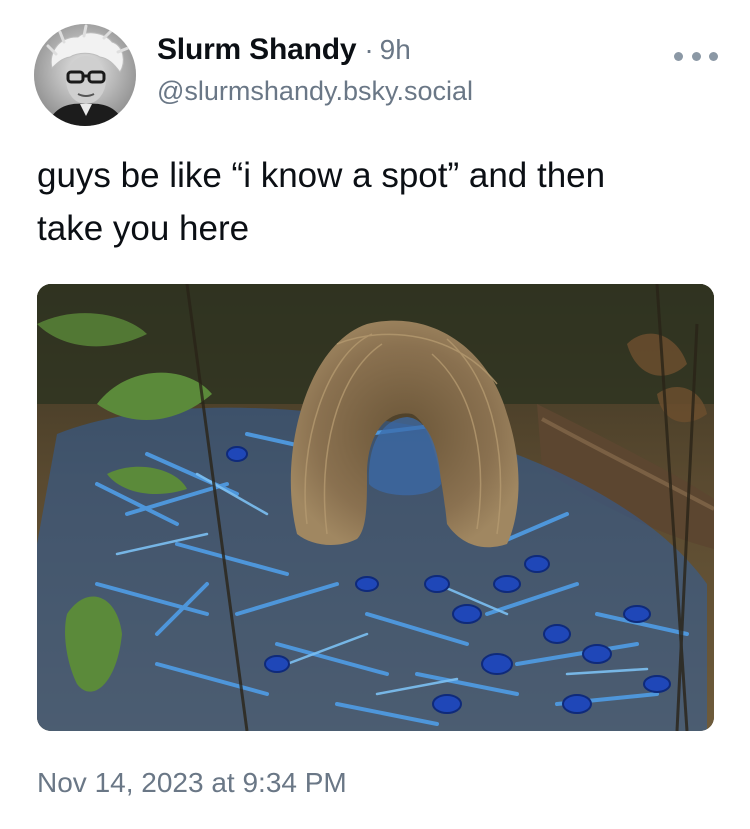  Describe the element at coordinates (143, 228) in the screenshot. I see `post-text-line: take you here` at that location.